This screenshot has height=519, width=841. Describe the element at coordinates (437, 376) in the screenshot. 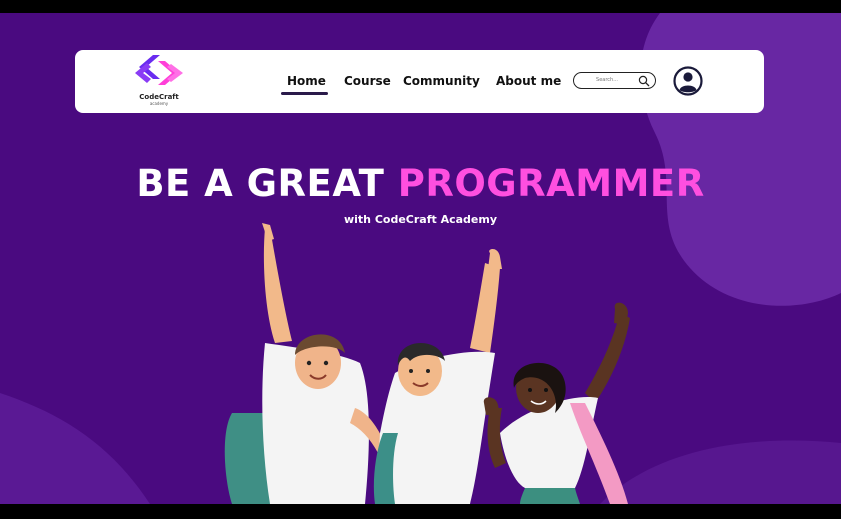

I see `student-middle` at that location.